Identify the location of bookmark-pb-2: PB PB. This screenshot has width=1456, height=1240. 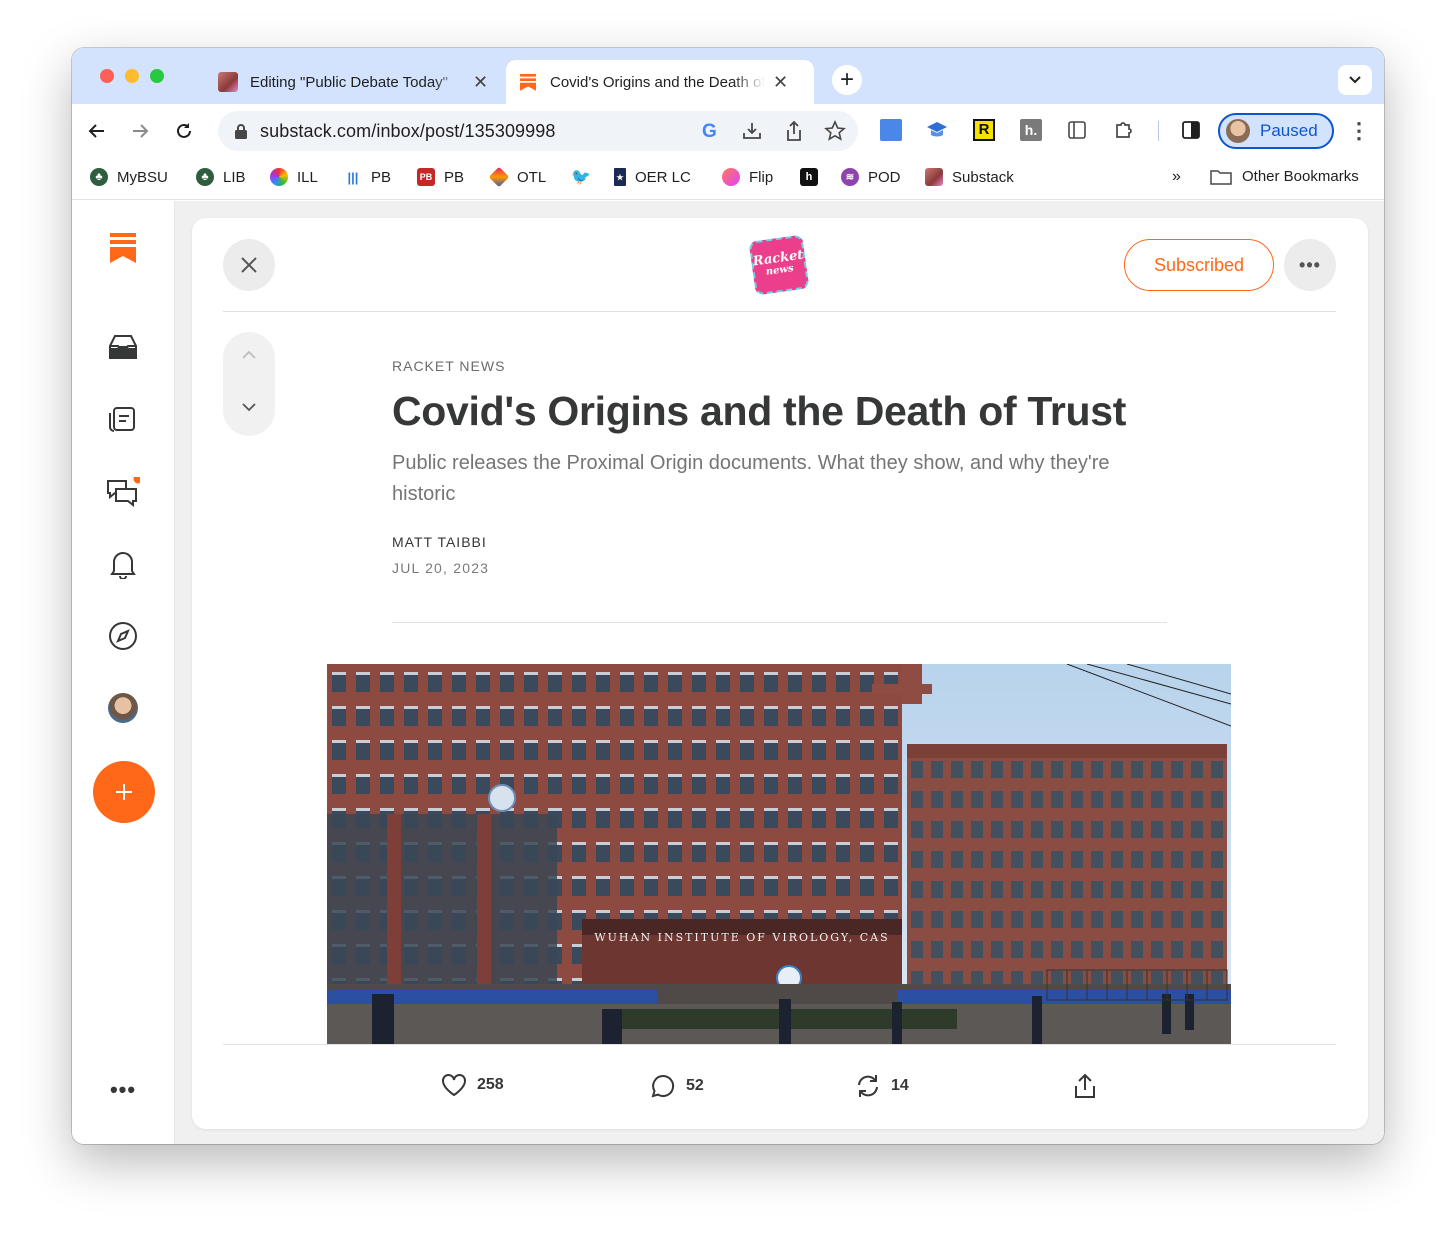
(440, 177).